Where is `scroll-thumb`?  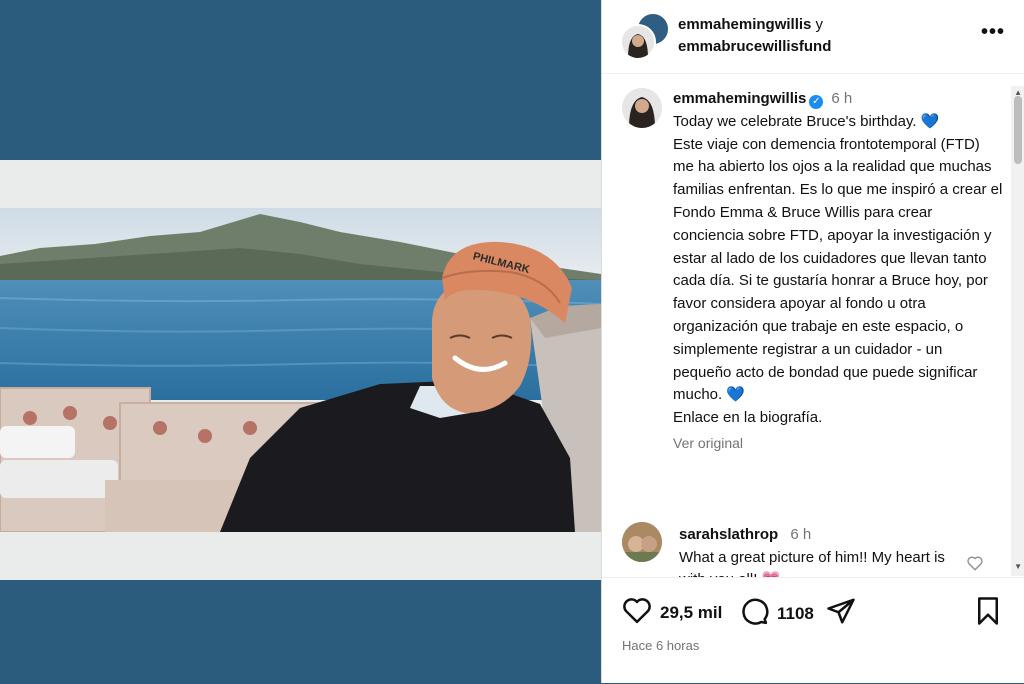
scroll-thumb is located at coordinates (1018, 130).